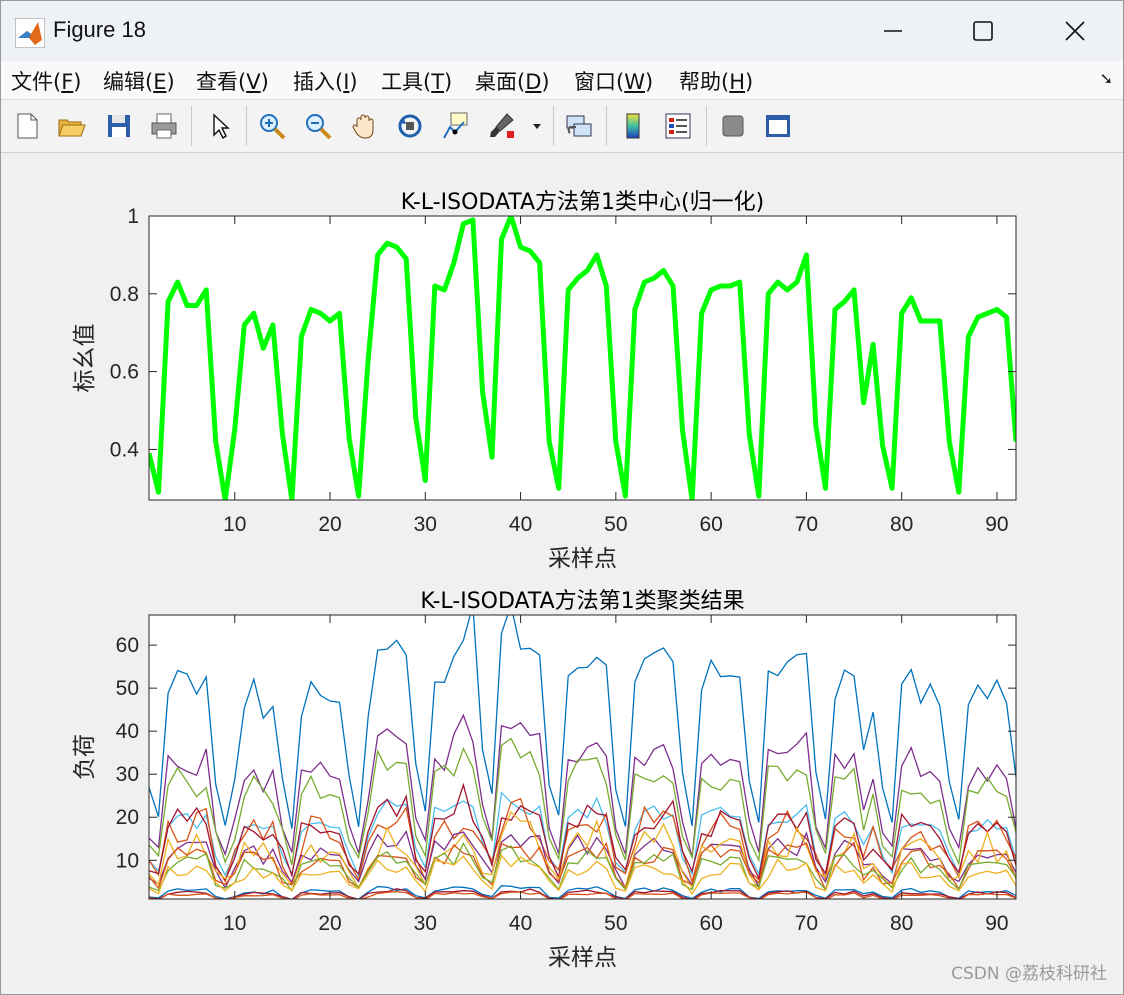  Describe the element at coordinates (124, 294) in the screenshot. I see `y-tick-label: 0.8` at that location.